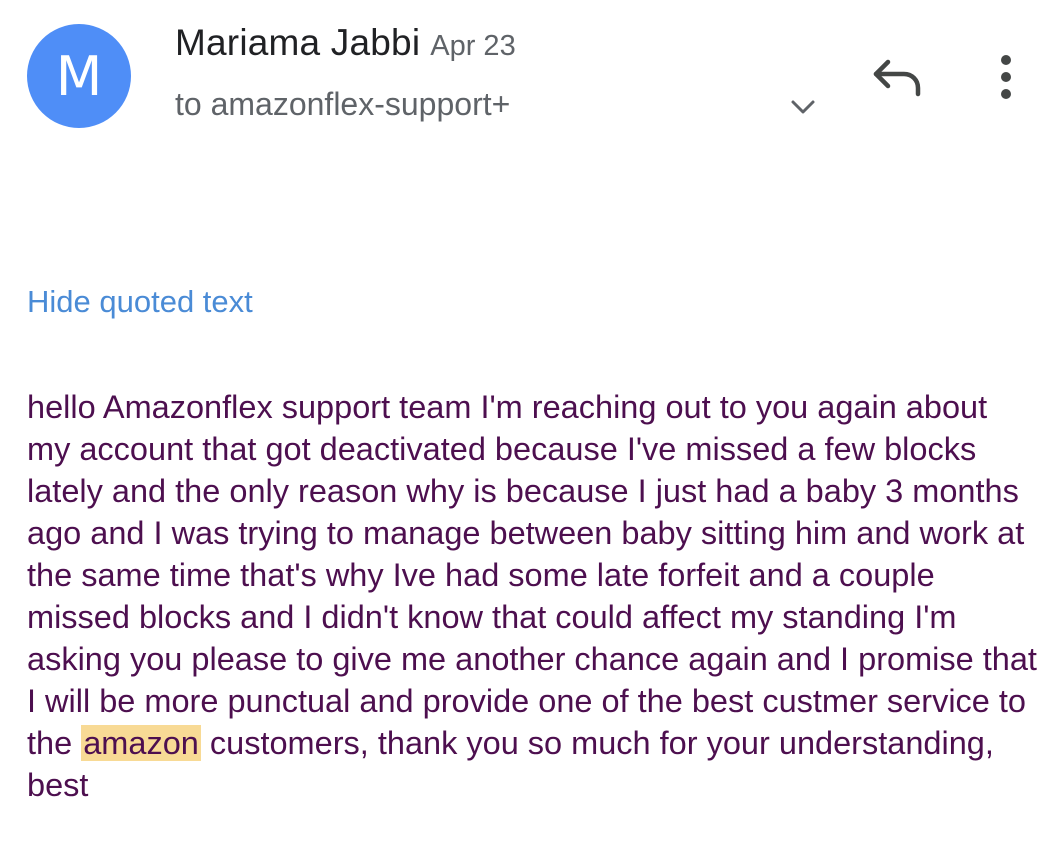 Image resolution: width=1051 pixels, height=855 pixels. I want to click on reply-icon, so click(897, 78).